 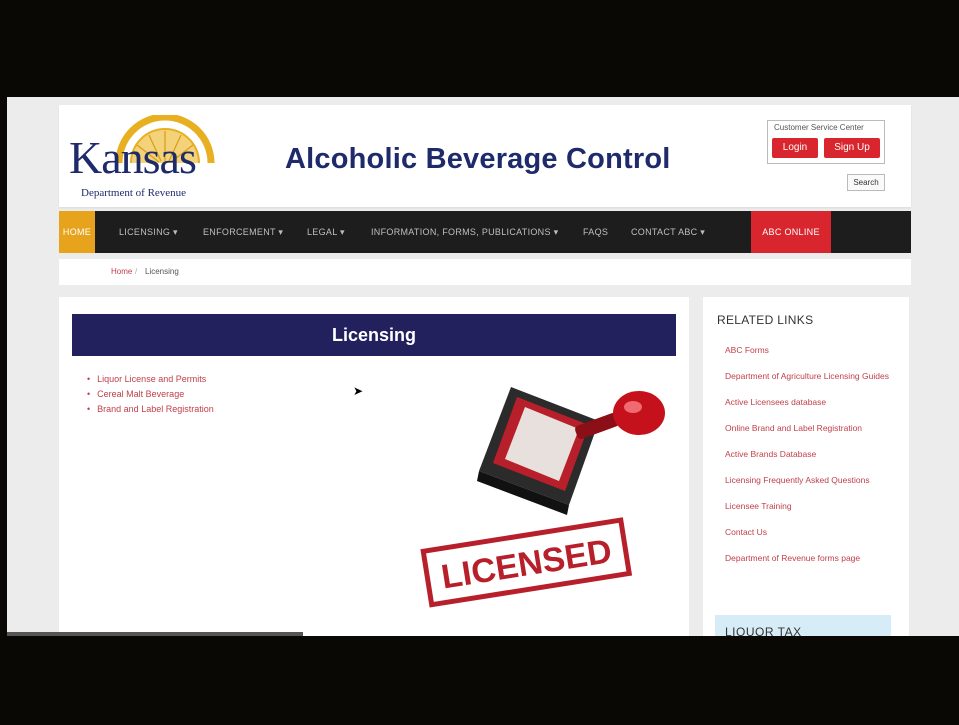 I want to click on link-cereal-malt-beverage: Cereal Malt Beverage, so click(x=150, y=394).